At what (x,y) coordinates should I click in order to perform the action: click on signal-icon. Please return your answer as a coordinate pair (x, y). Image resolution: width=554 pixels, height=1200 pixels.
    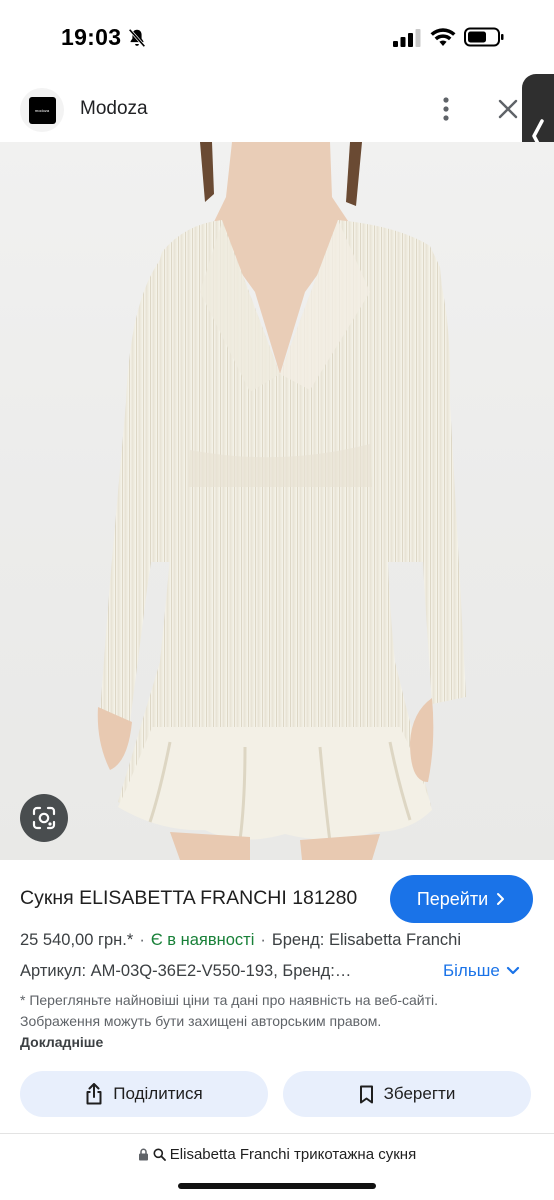
    Looking at the image, I should click on (407, 38).